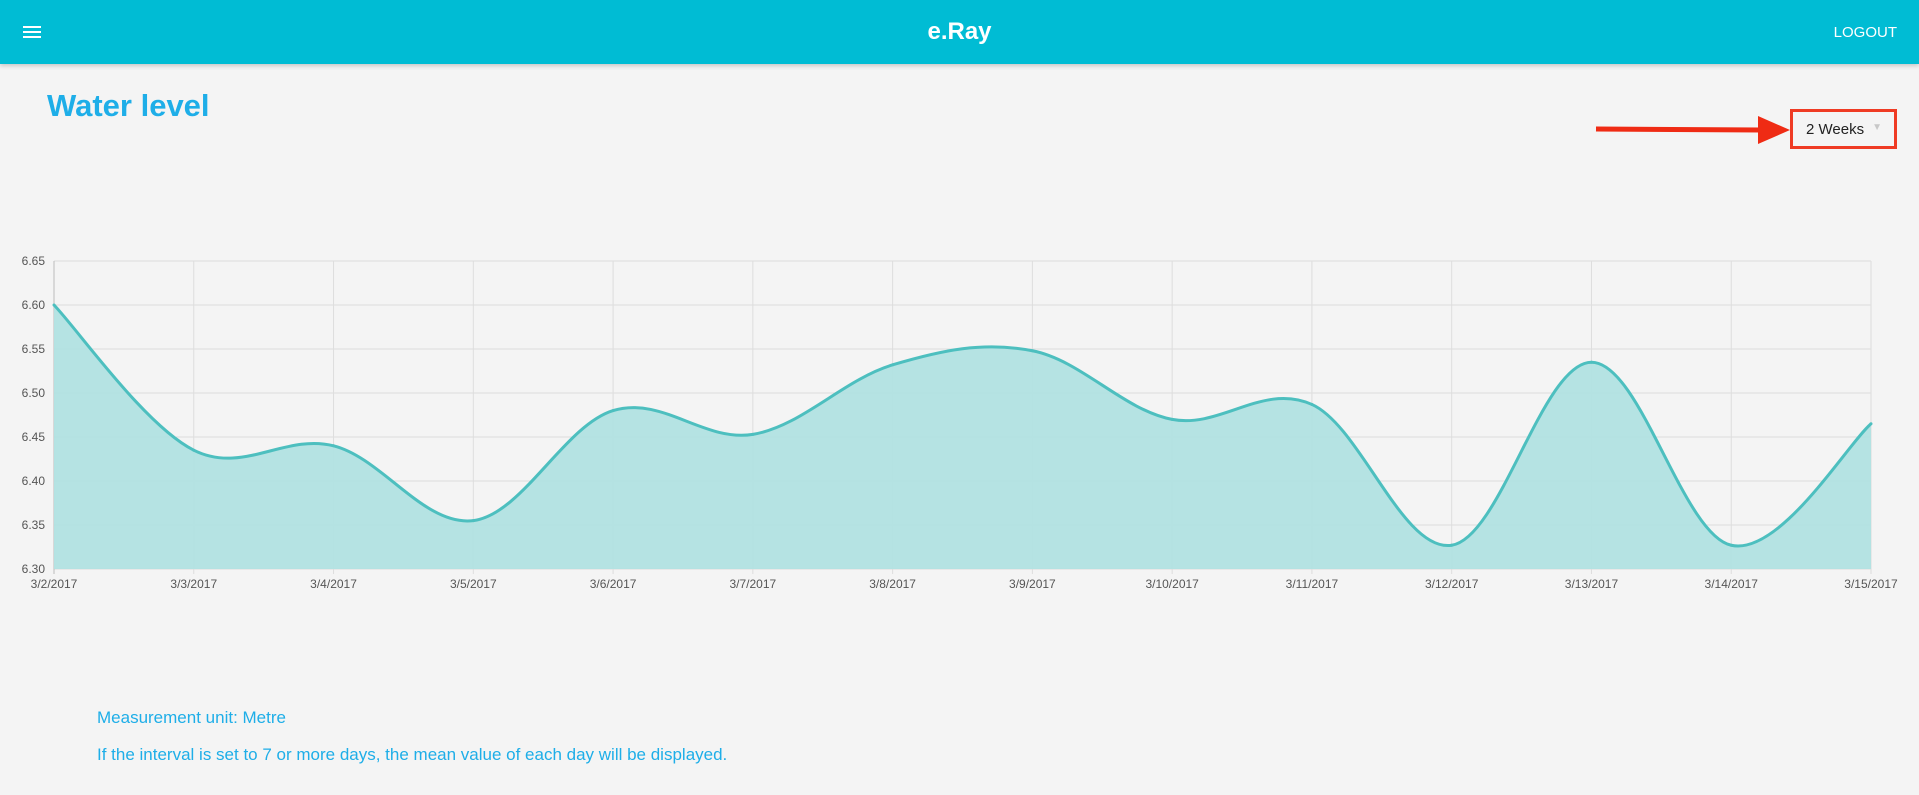 The image size is (1919, 795). I want to click on y-tick-label: 6.55, so click(34, 349).